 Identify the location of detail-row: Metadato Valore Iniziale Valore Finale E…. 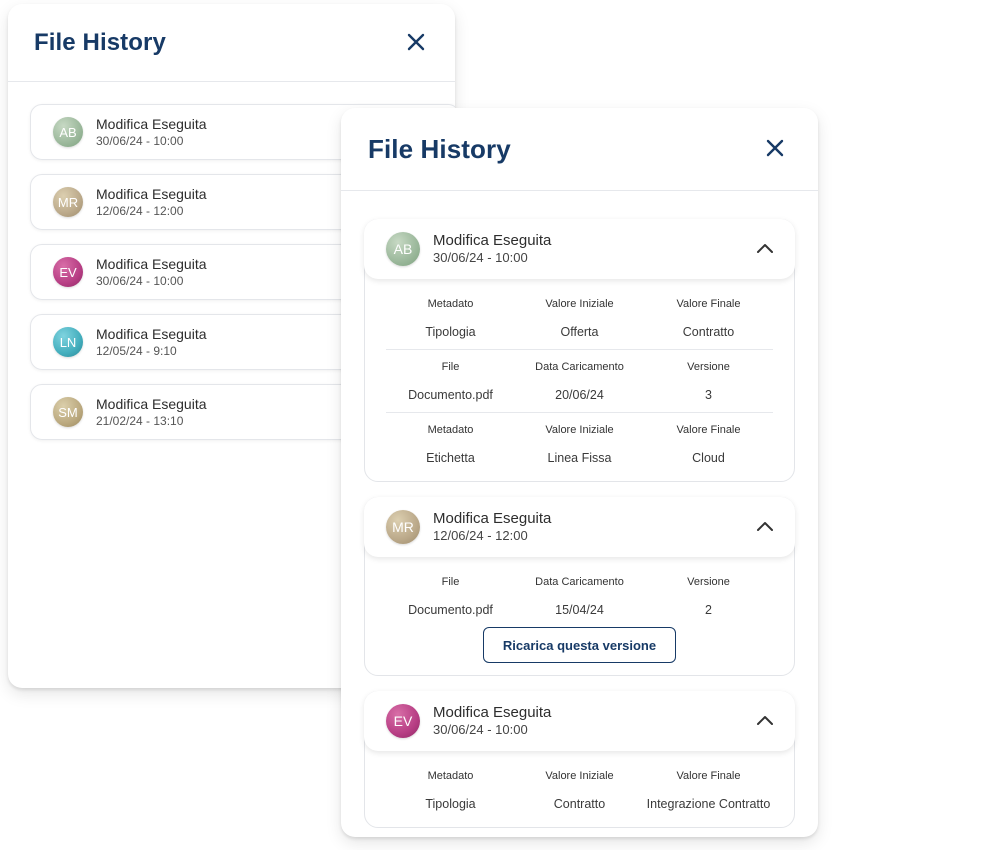
(579, 443).